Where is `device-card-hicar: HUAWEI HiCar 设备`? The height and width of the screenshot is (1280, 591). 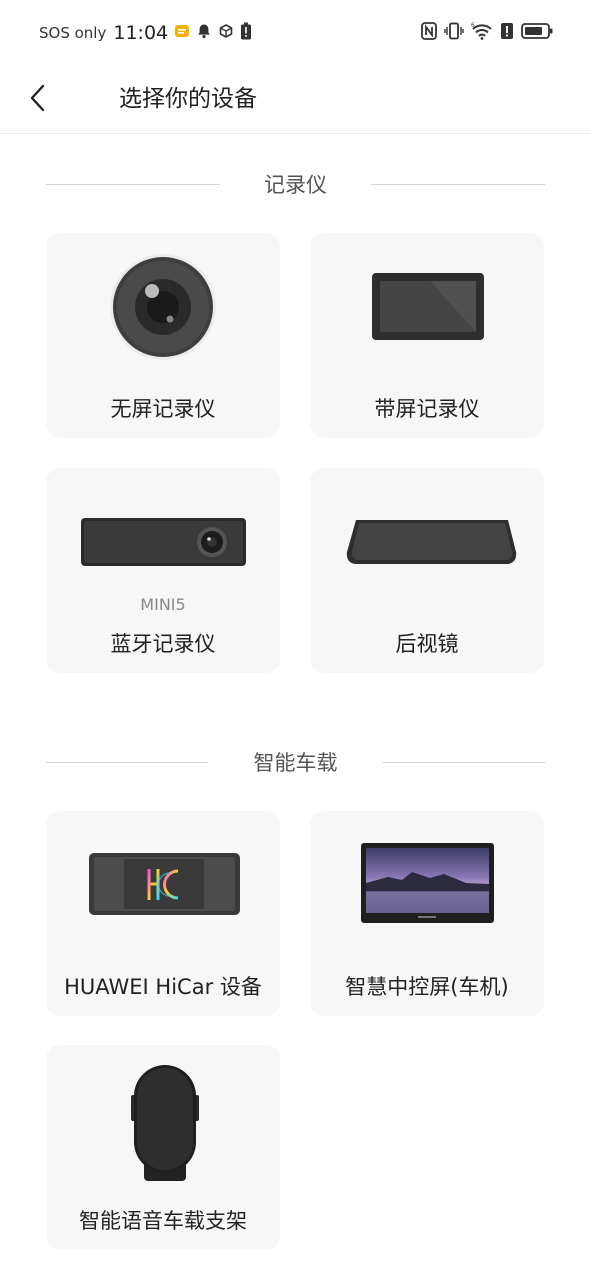
device-card-hicar: HUAWEI HiCar 设备 is located at coordinates (163, 913).